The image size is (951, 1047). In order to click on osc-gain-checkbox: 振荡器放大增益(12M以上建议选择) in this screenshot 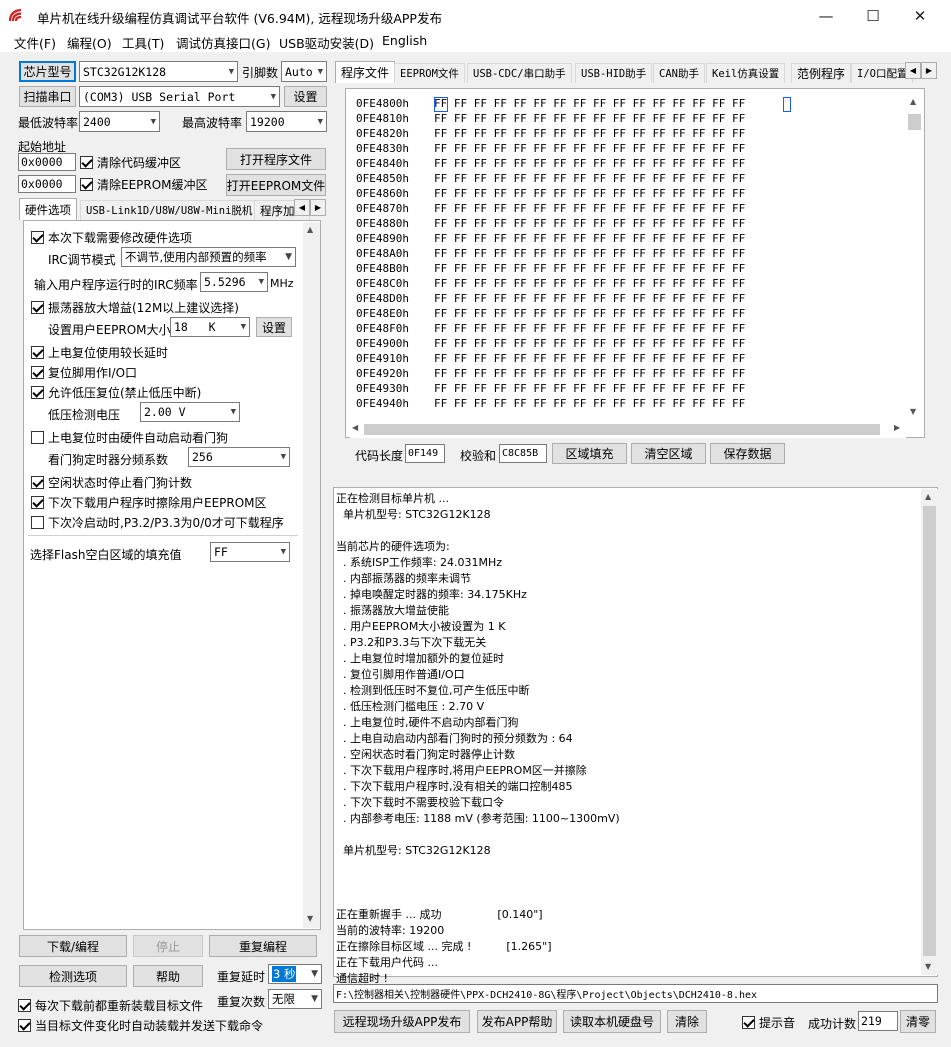, I will do `click(135, 307)`.